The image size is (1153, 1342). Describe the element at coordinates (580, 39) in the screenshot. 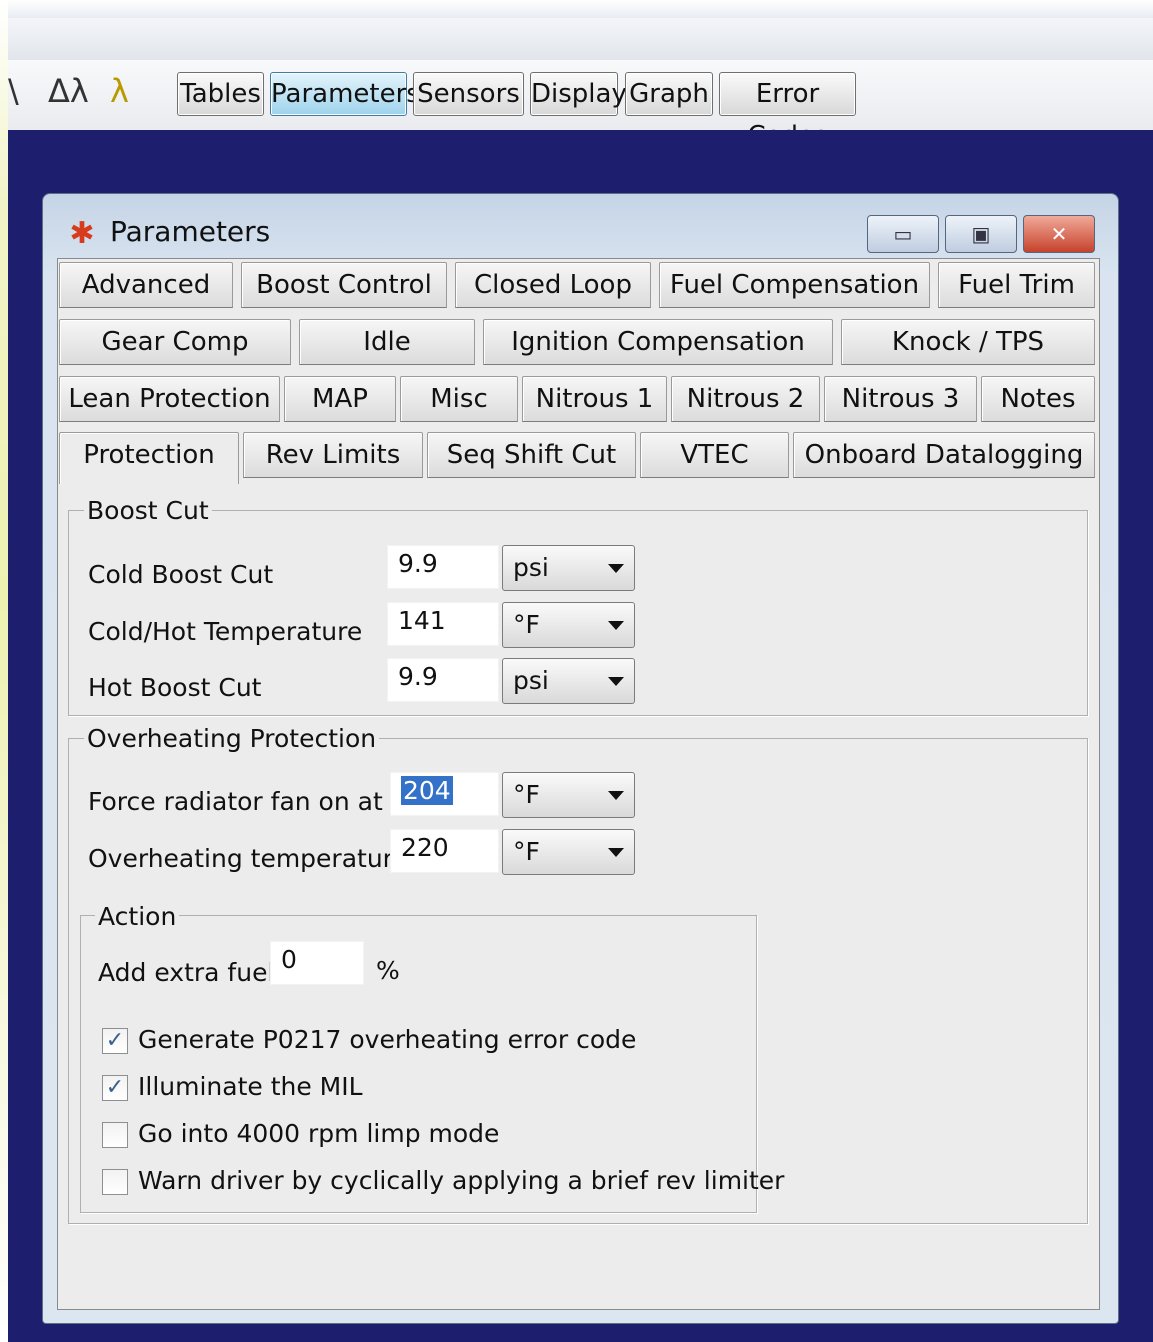

I see `menu-strip` at that location.